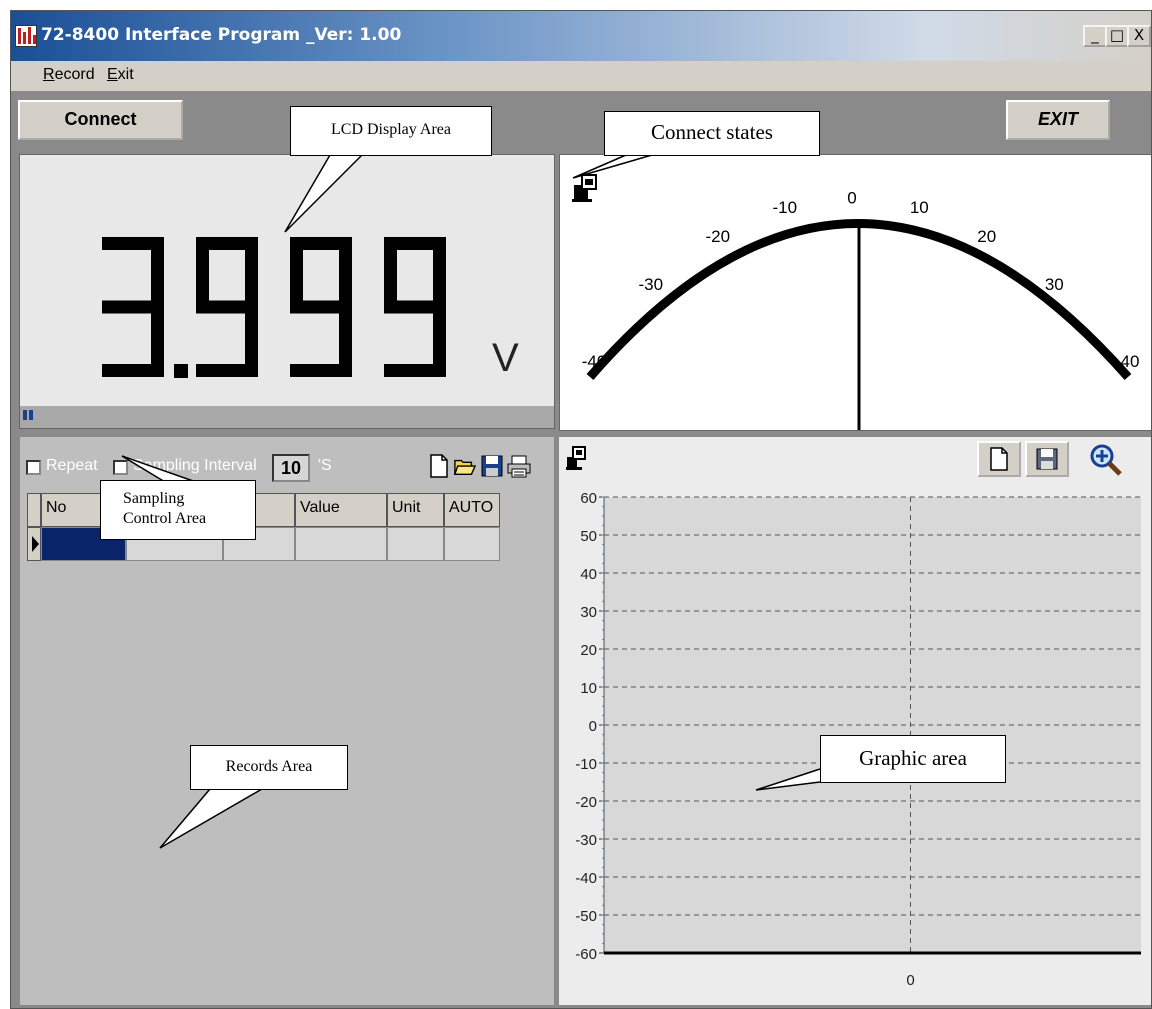  What do you see at coordinates (159, 469) in the screenshot?
I see `sampling-callout-pointer` at bounding box center [159, 469].